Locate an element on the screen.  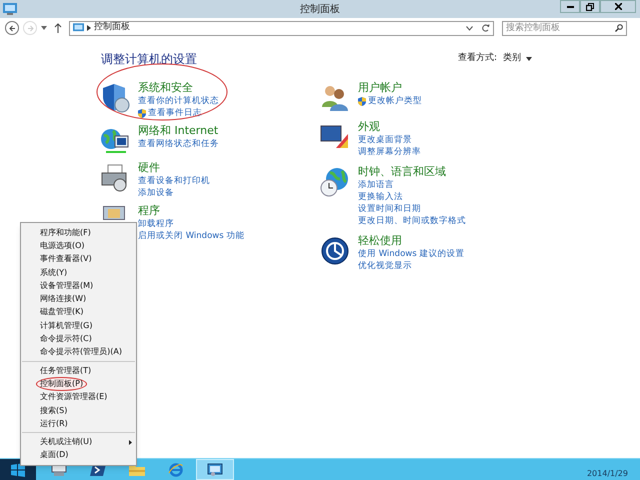
menu-item: 命令提示符(C) is located at coordinates (78, 339).